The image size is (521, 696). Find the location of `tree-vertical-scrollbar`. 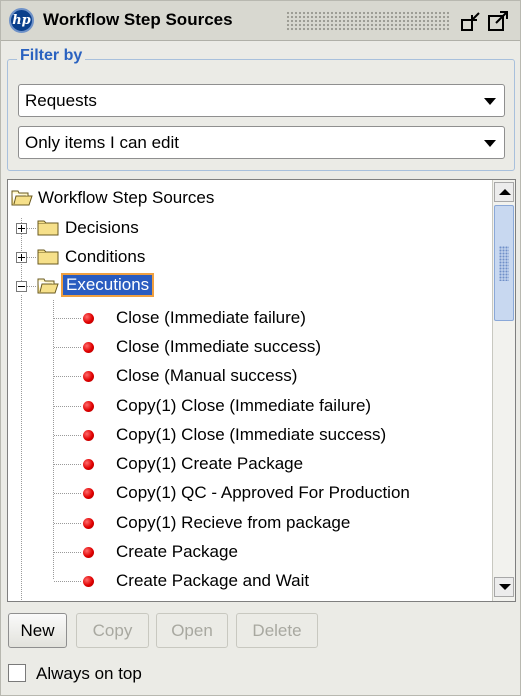

tree-vertical-scrollbar is located at coordinates (503, 390).